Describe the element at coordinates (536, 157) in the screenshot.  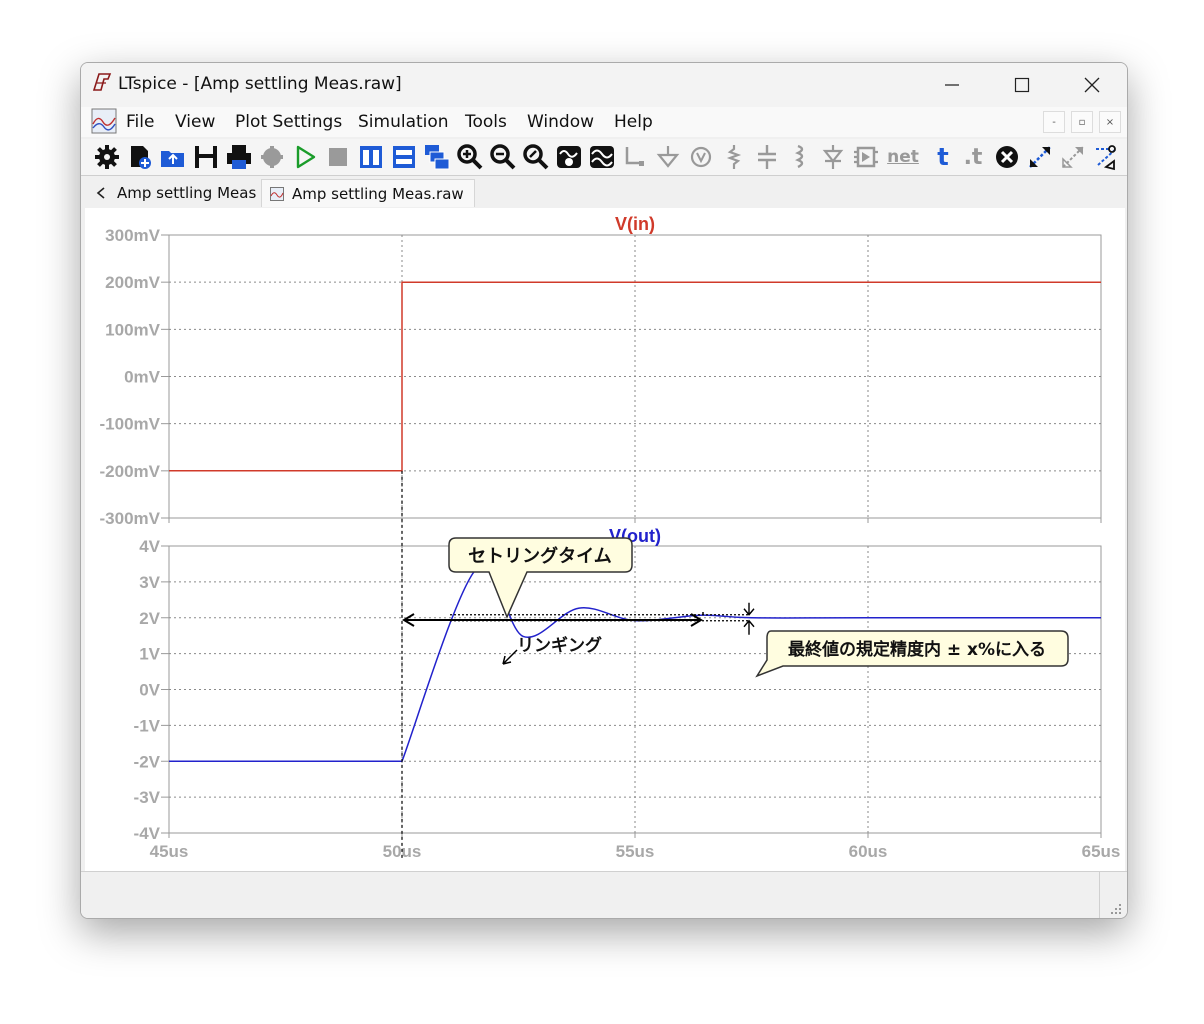
I see `zoom-fit-icon` at that location.